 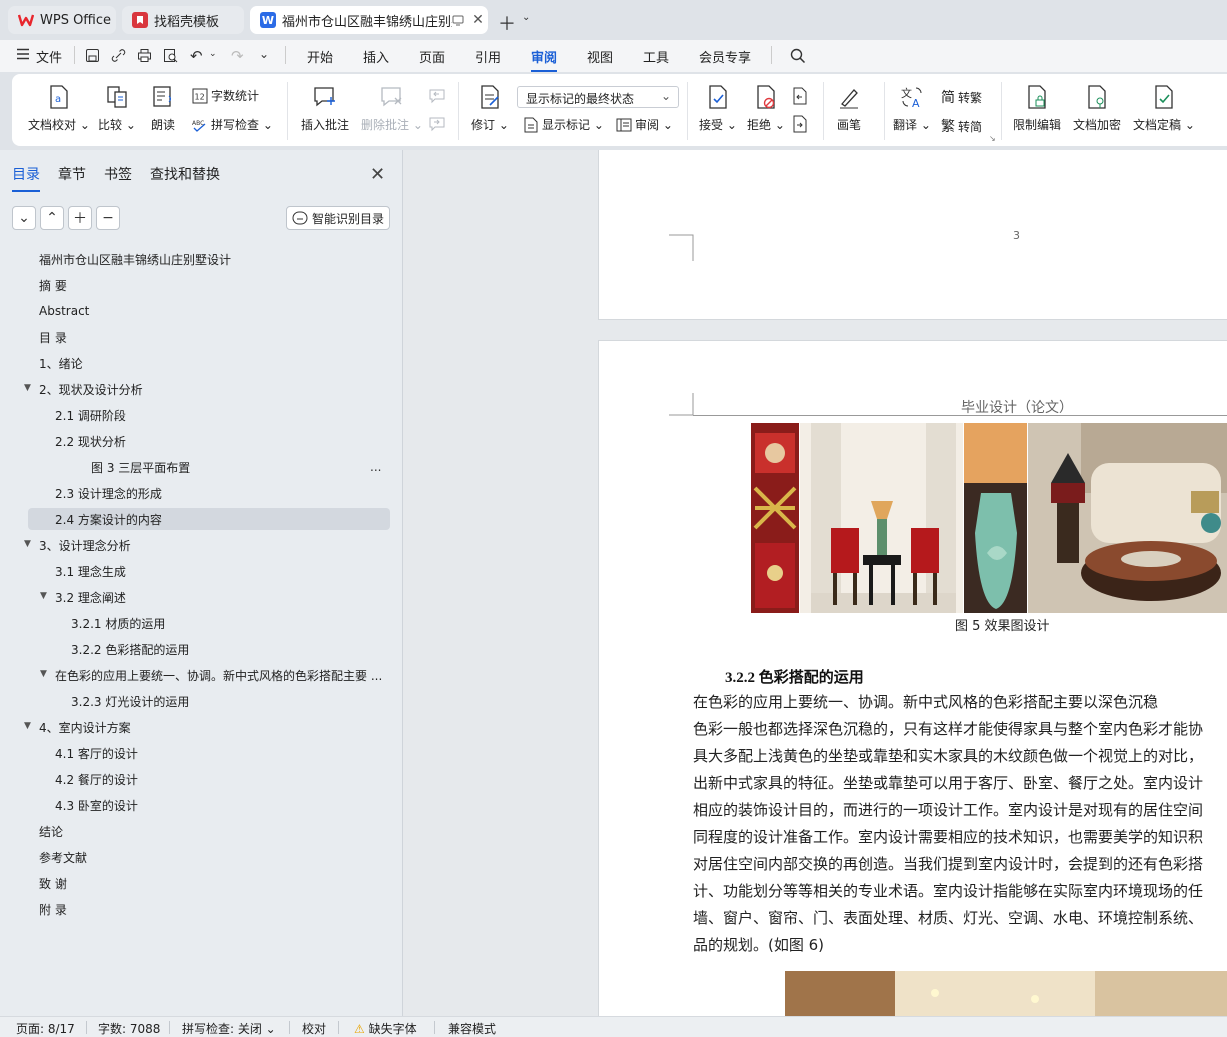 What do you see at coordinates (376, 56) in the screenshot?
I see `menu-insert: 插入` at bounding box center [376, 56].